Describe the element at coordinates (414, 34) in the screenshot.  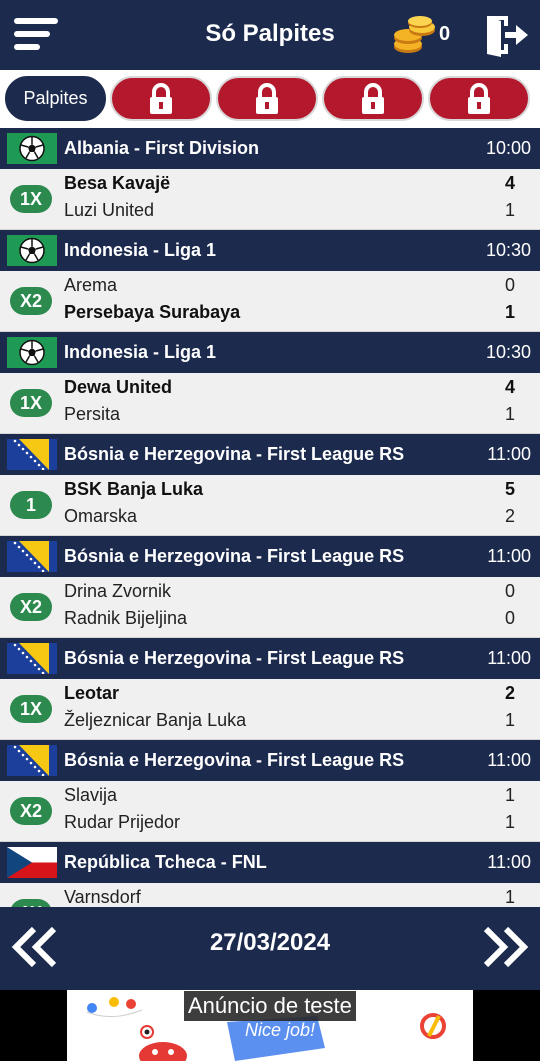
I see `coin-stack-icon` at that location.